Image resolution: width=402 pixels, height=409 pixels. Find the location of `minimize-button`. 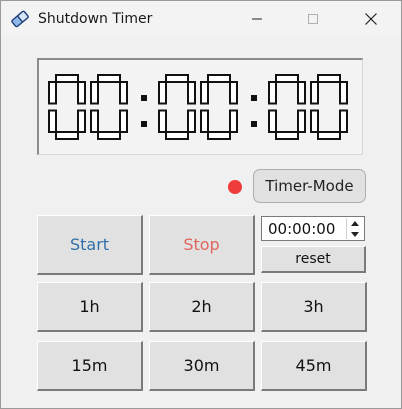

minimize-button is located at coordinates (257, 19).